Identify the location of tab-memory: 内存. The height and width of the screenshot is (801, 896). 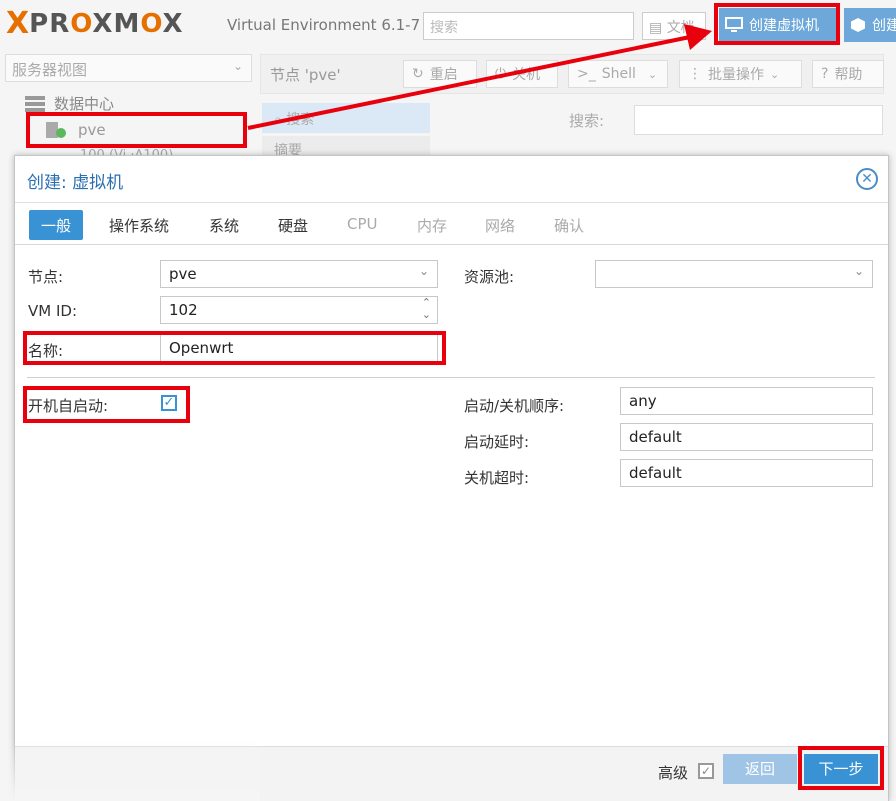
(432, 226).